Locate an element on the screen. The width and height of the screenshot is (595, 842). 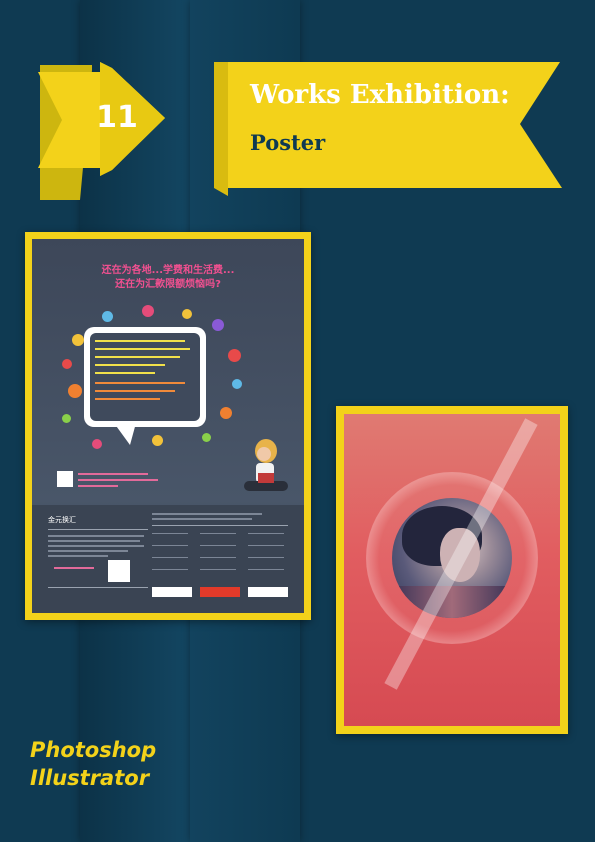
brand-text-block is located at coordinates (128, 479).